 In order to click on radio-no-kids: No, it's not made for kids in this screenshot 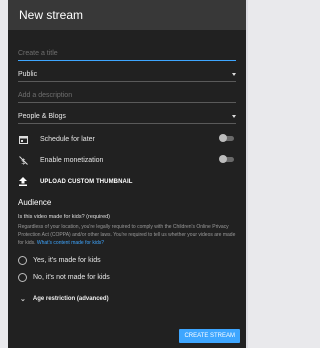, I will do `click(127, 277)`.